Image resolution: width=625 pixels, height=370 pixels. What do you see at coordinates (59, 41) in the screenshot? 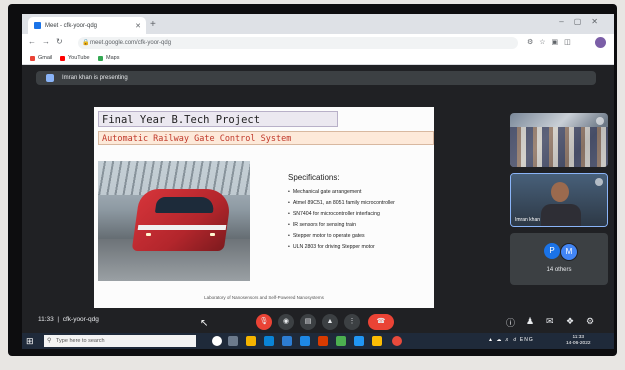
I see `reload-icon: ↻` at bounding box center [59, 41].